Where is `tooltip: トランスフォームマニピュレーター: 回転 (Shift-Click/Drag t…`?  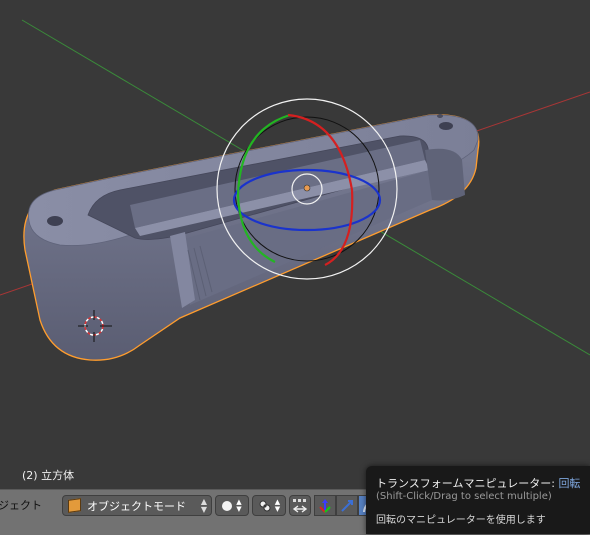
tooltip: トランスフォームマニピュレーター: 回転 (Shift-Click/Drag t… is located at coordinates (478, 500).